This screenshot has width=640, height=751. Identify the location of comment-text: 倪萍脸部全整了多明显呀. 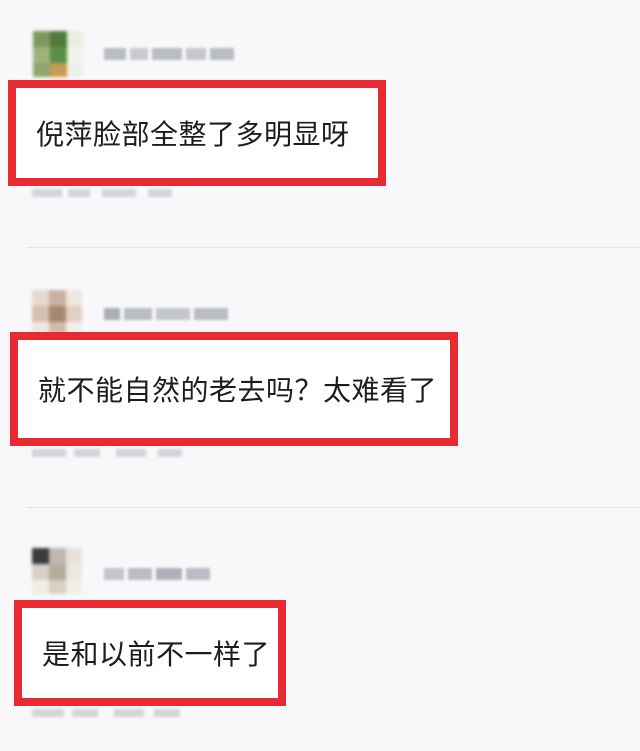
(193, 134).